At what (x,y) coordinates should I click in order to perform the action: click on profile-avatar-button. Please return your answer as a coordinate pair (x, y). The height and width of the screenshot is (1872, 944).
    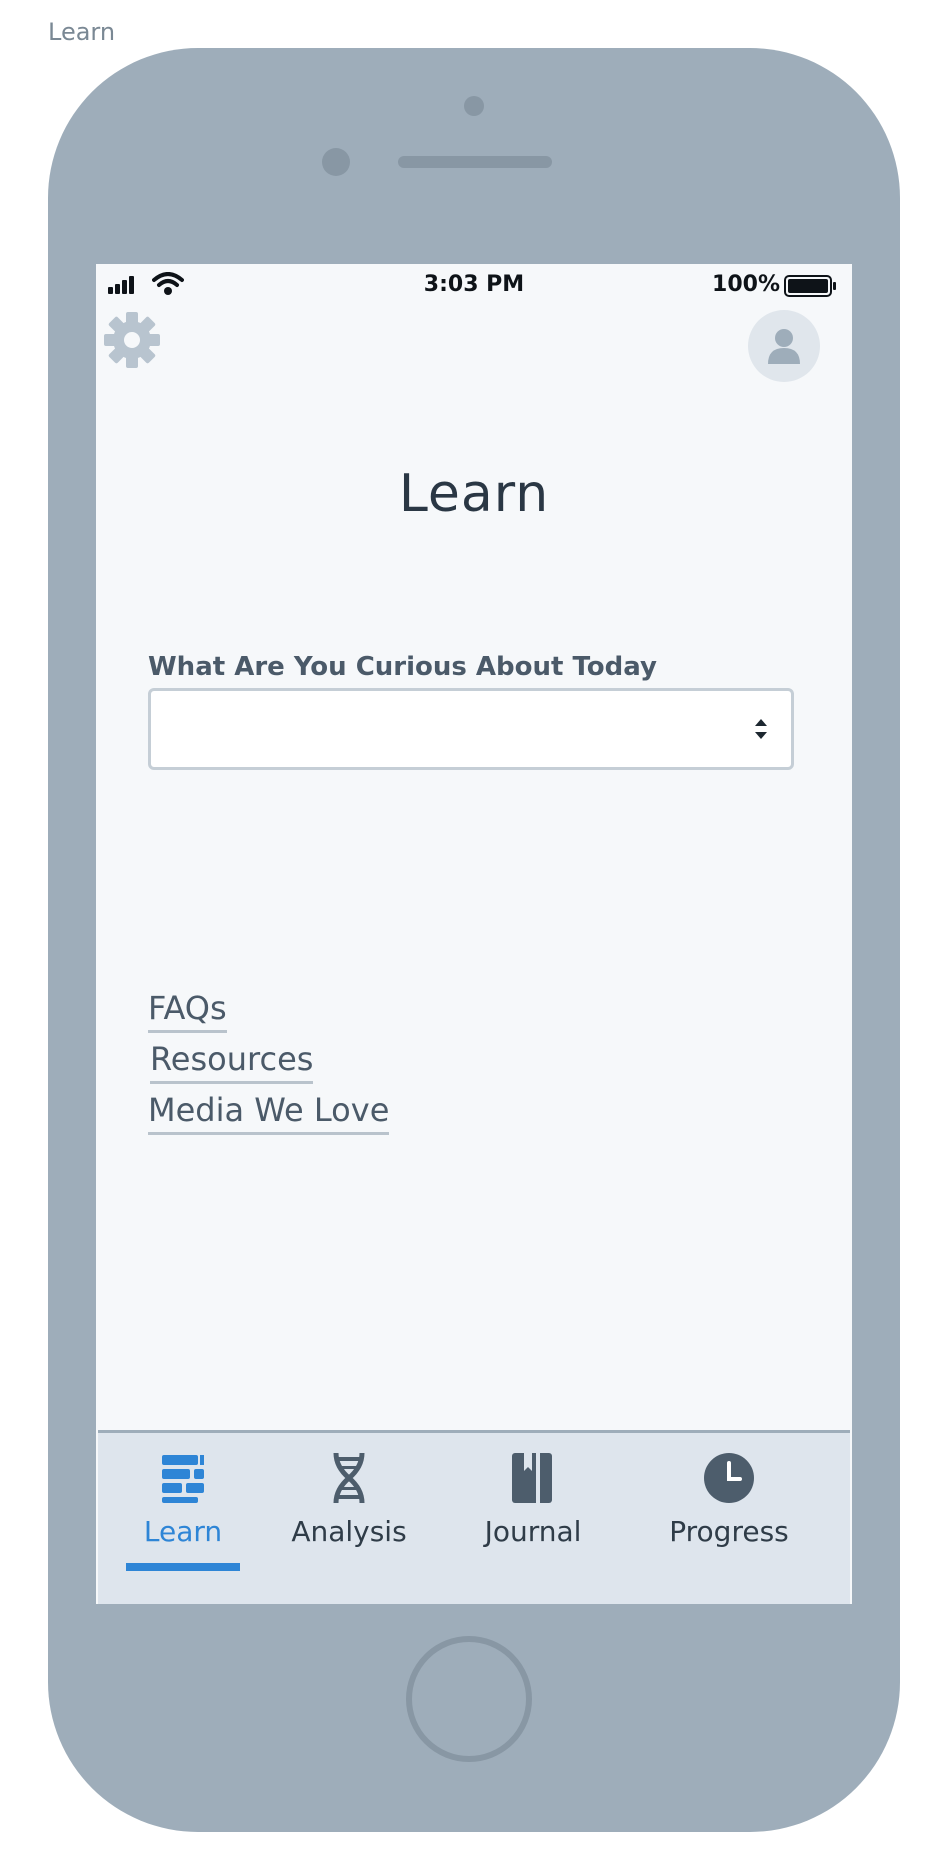
    Looking at the image, I should click on (784, 346).